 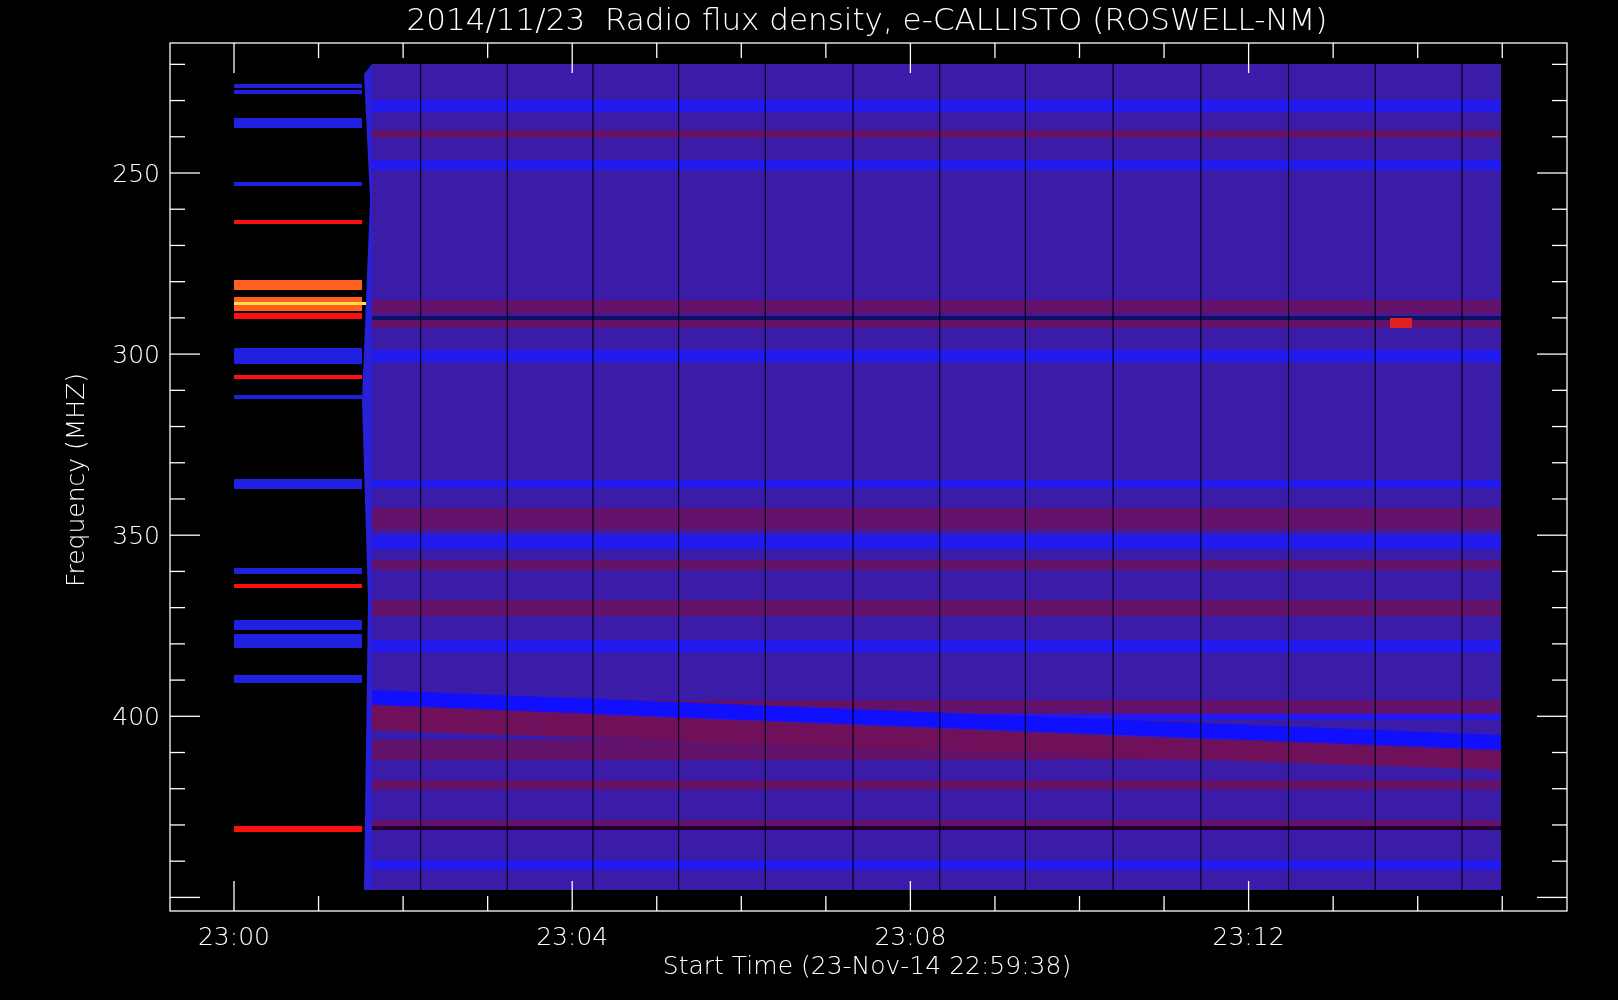 I want to click on y-tick-label: 350, so click(x=136, y=536).